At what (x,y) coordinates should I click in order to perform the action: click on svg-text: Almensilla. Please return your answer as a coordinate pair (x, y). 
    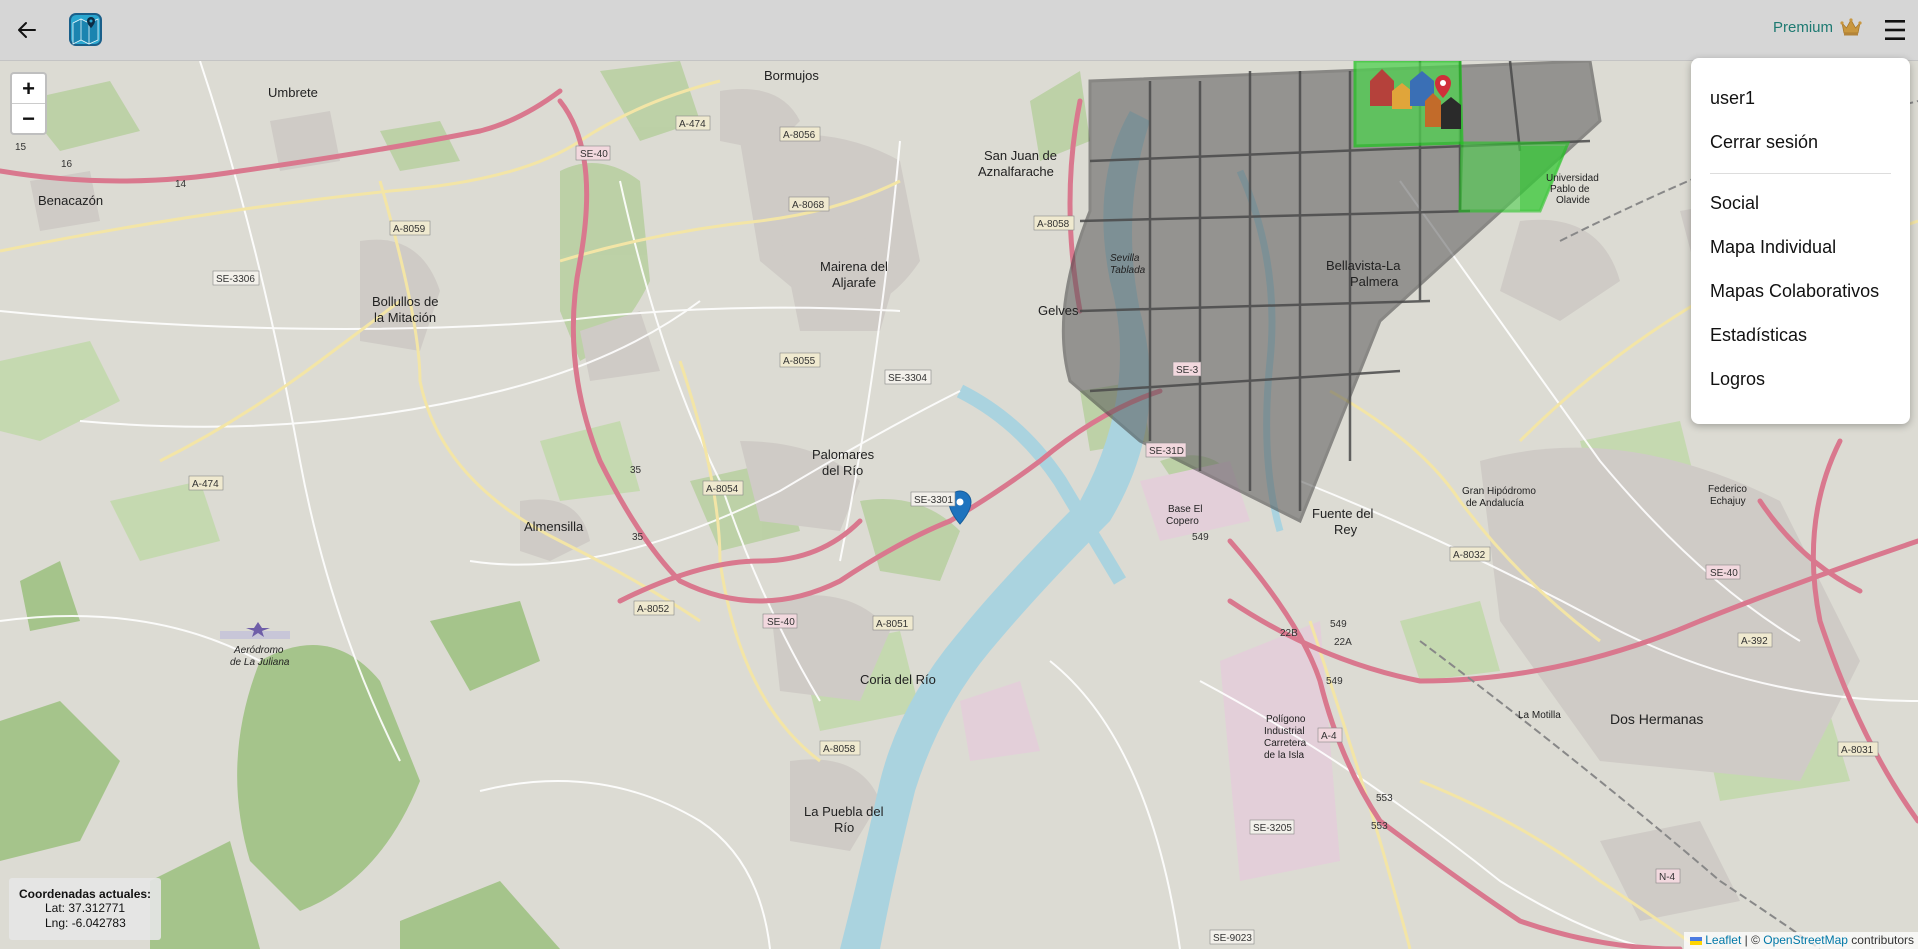
    Looking at the image, I should click on (554, 526).